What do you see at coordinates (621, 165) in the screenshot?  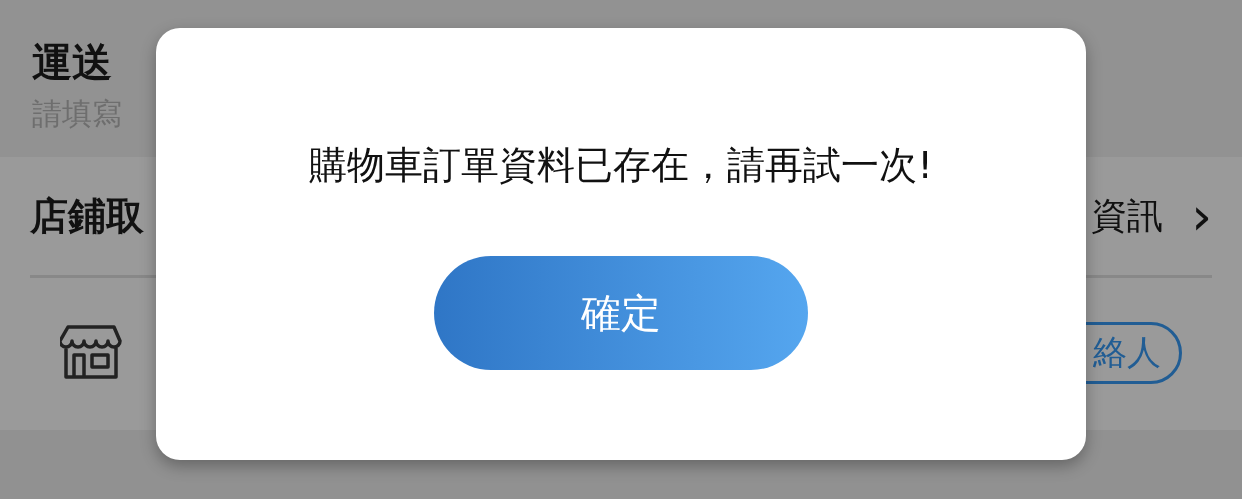 I see `dialog-message: 購物車訂單資料已存在，請再試一次!` at bounding box center [621, 165].